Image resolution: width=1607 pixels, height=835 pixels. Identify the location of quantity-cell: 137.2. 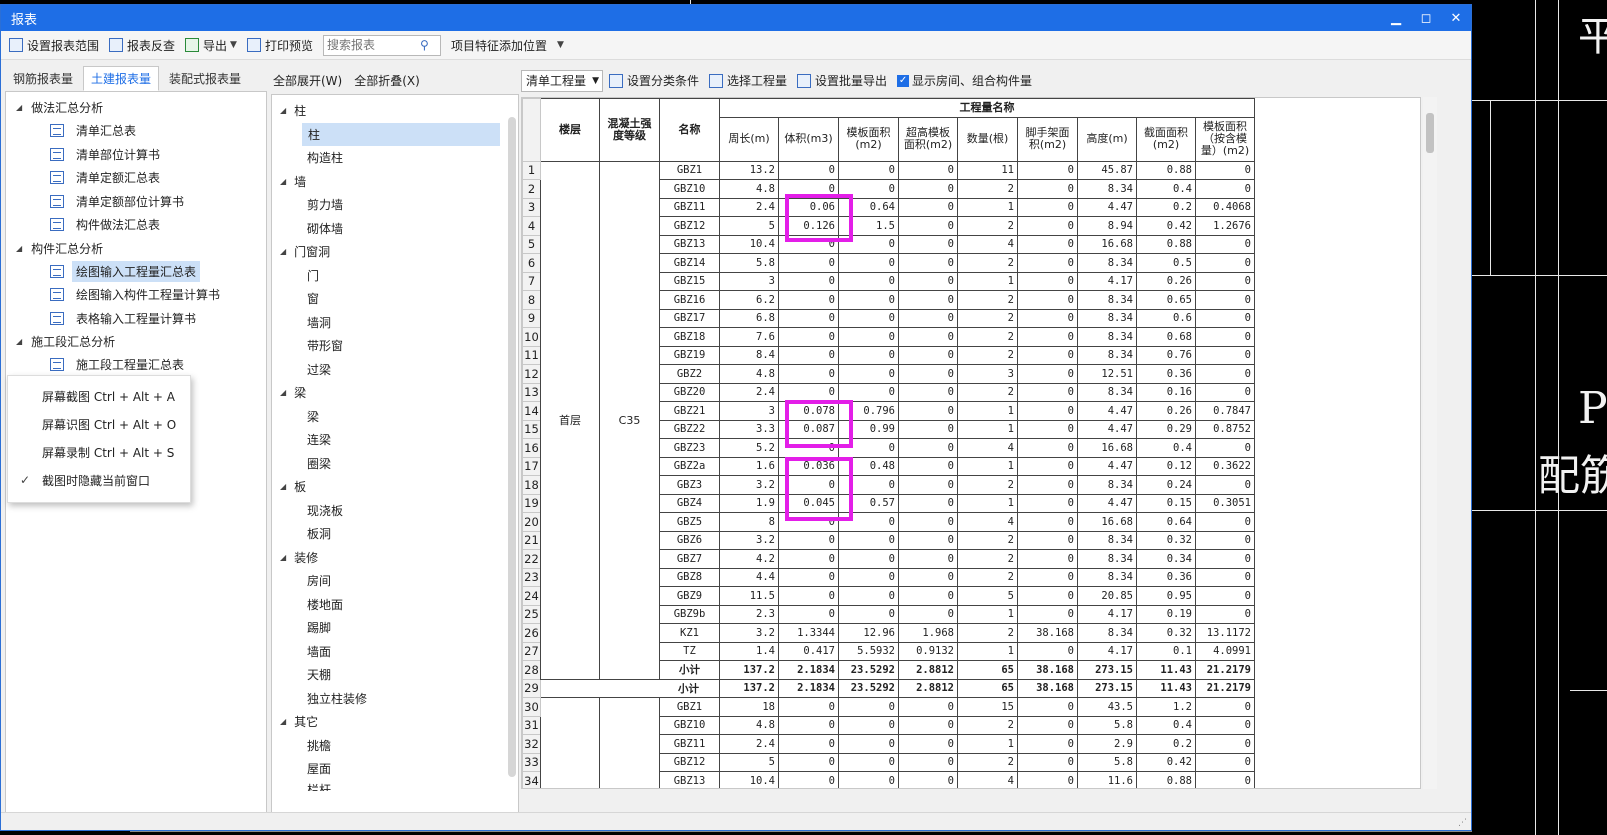
(749, 670).